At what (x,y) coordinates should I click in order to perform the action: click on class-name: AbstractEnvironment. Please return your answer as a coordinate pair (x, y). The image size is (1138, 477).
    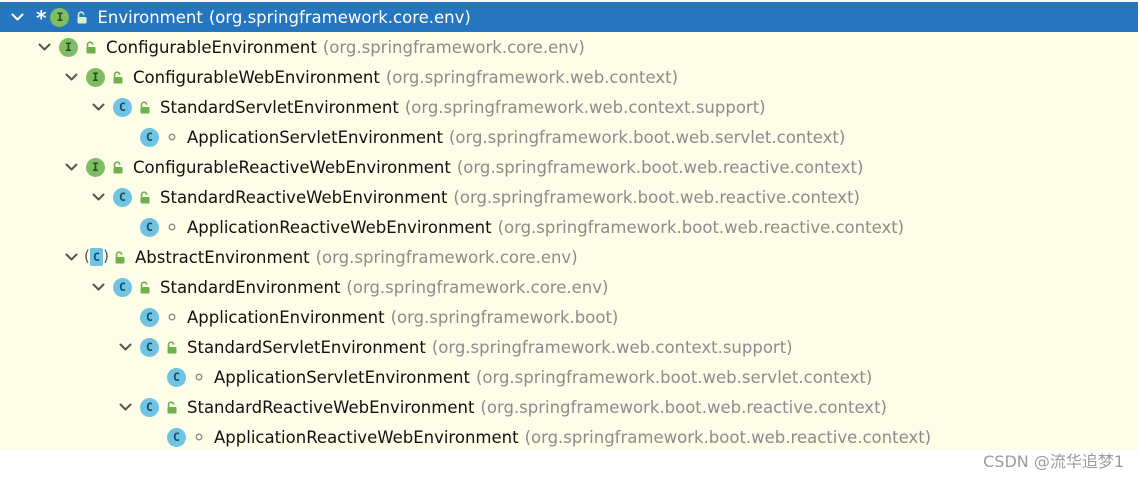
    Looking at the image, I should click on (222, 257).